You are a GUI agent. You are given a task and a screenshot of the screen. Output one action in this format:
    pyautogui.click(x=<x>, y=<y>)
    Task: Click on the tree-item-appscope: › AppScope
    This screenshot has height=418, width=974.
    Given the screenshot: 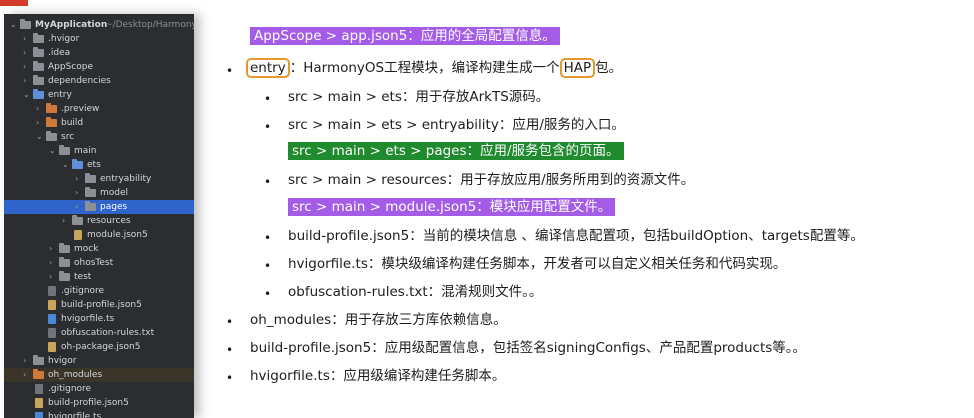 What is the action you would take?
    pyautogui.click(x=99, y=67)
    